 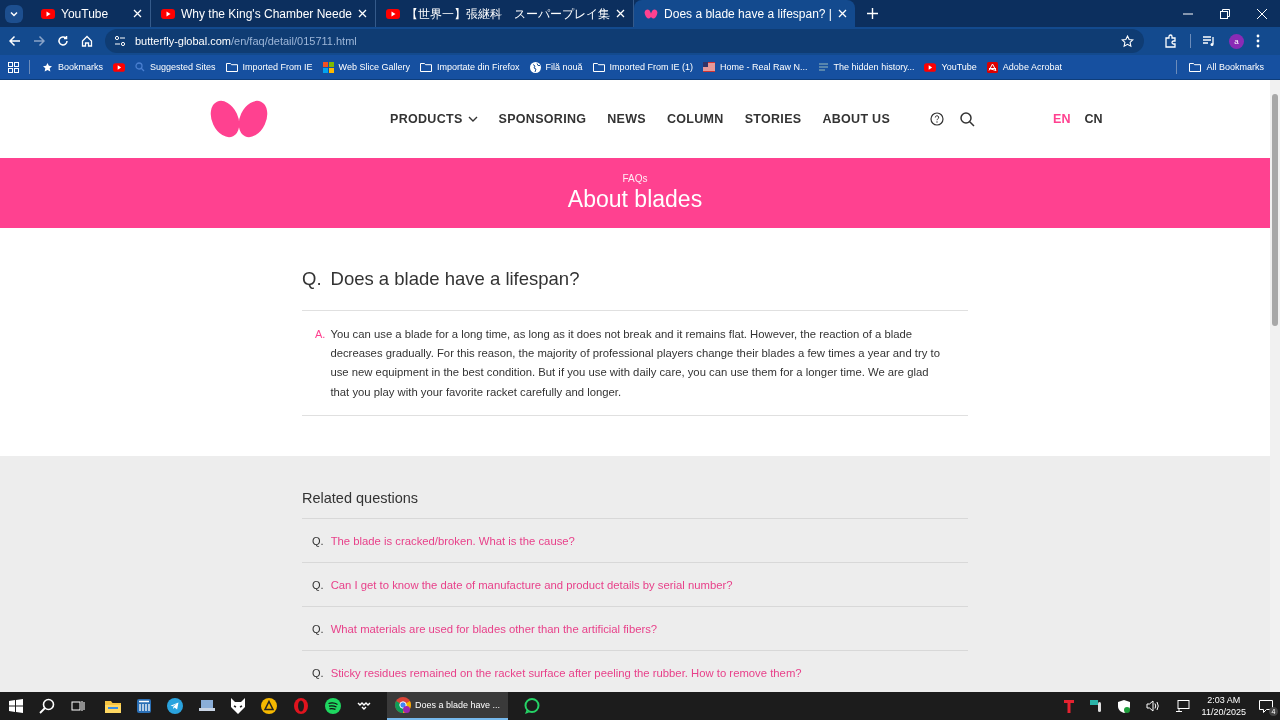 I want to click on globe-icon, so click(x=535, y=67).